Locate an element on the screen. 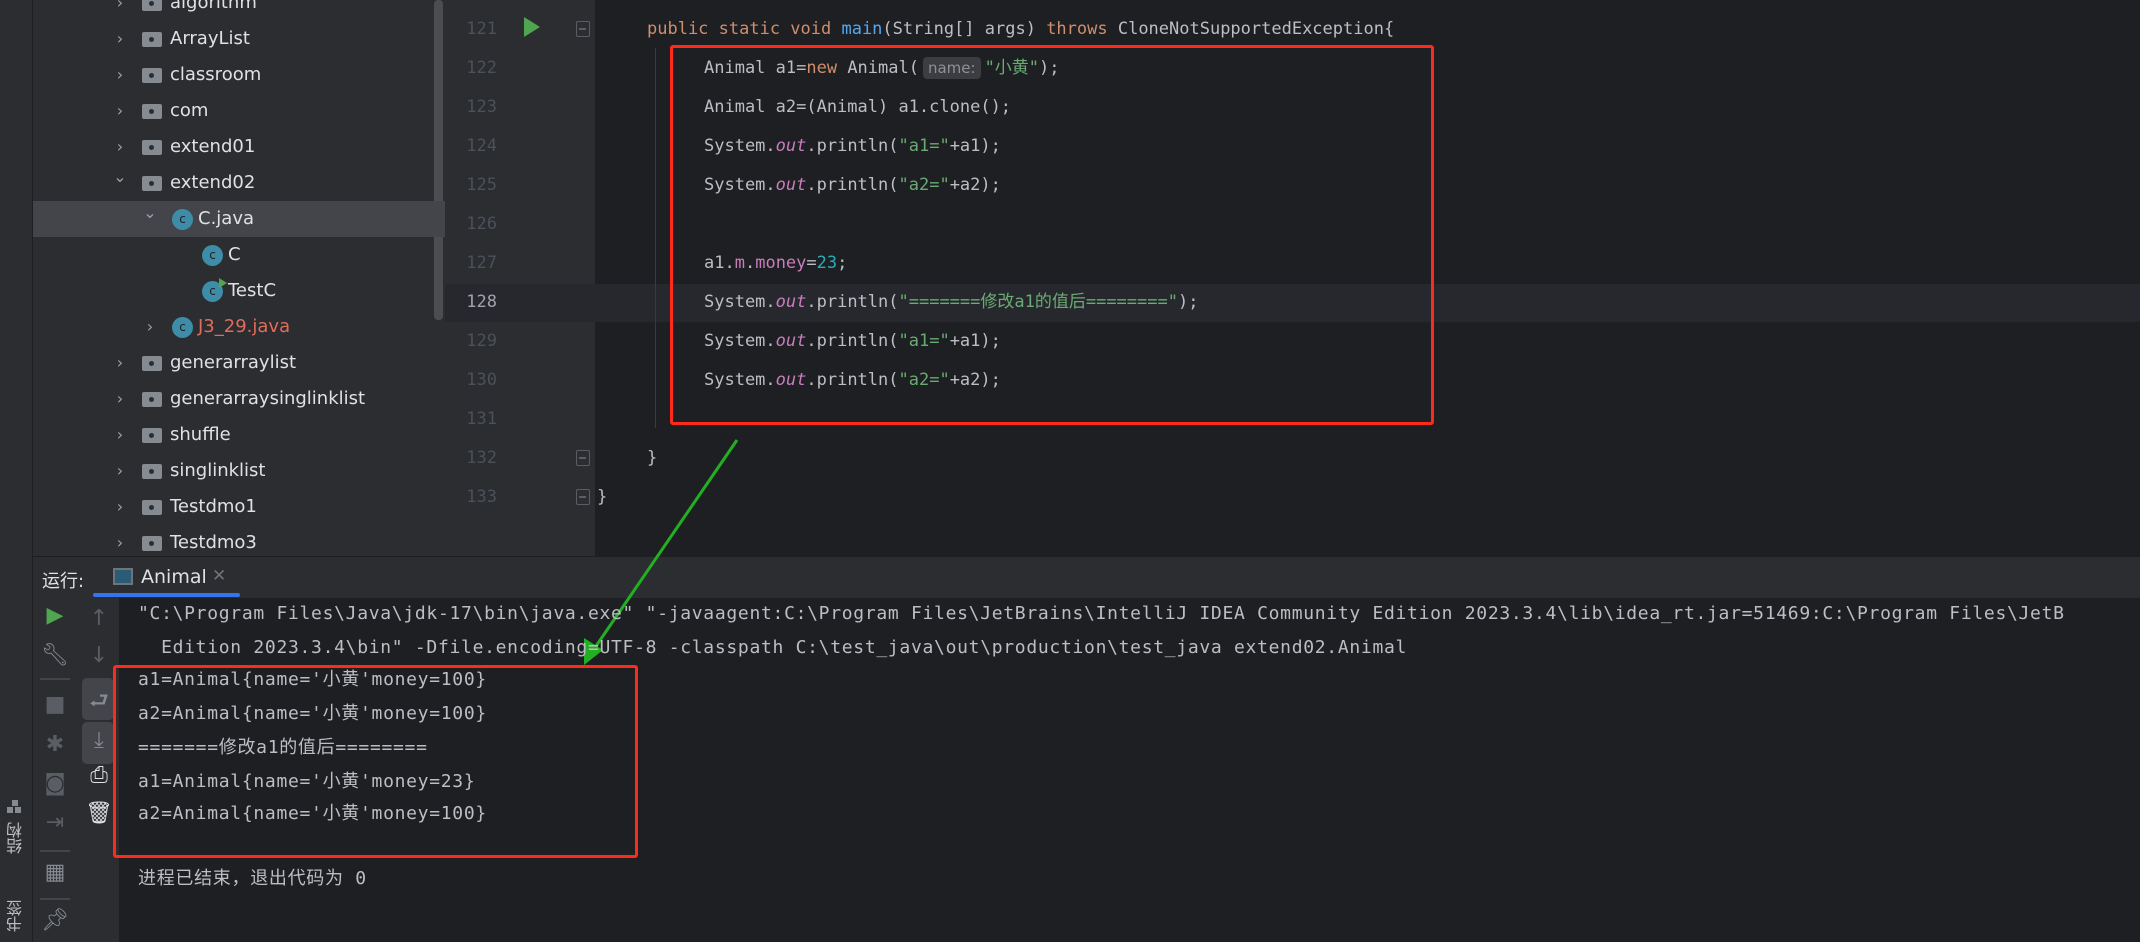 Image resolution: width=2140 pixels, height=942 pixels. tree-item-label: shuffle is located at coordinates (200, 435).